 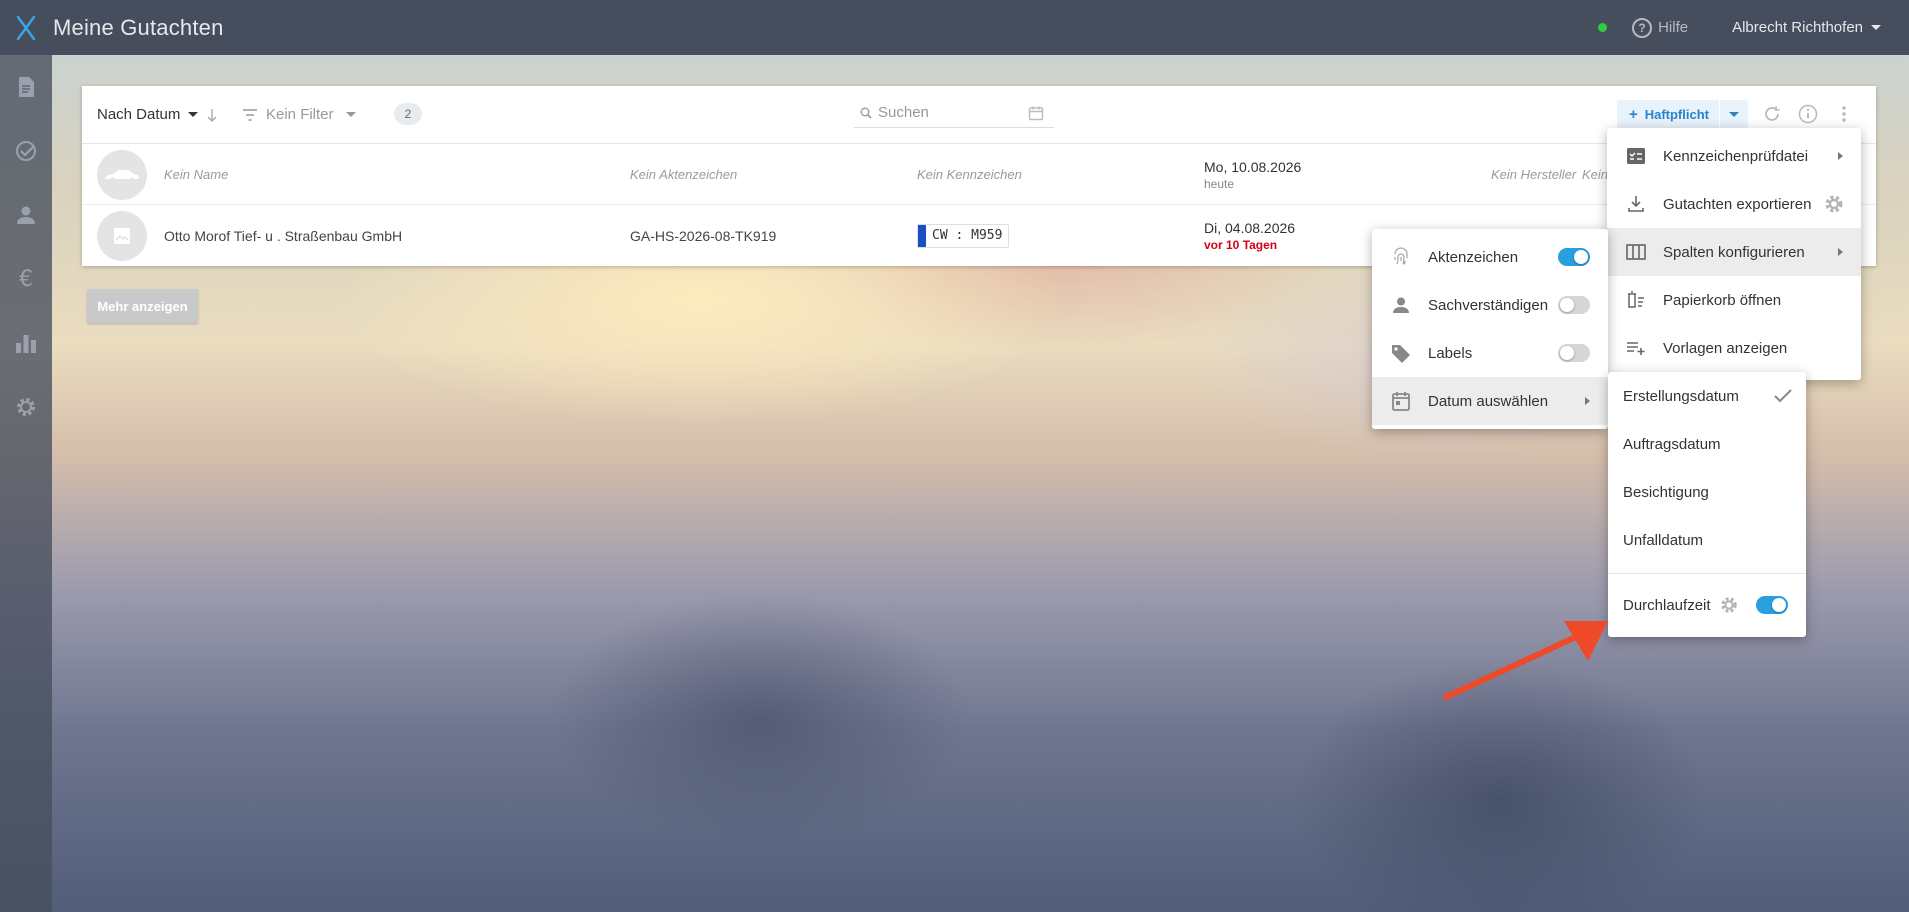 What do you see at coordinates (866, 113) in the screenshot?
I see `search-icon` at bounding box center [866, 113].